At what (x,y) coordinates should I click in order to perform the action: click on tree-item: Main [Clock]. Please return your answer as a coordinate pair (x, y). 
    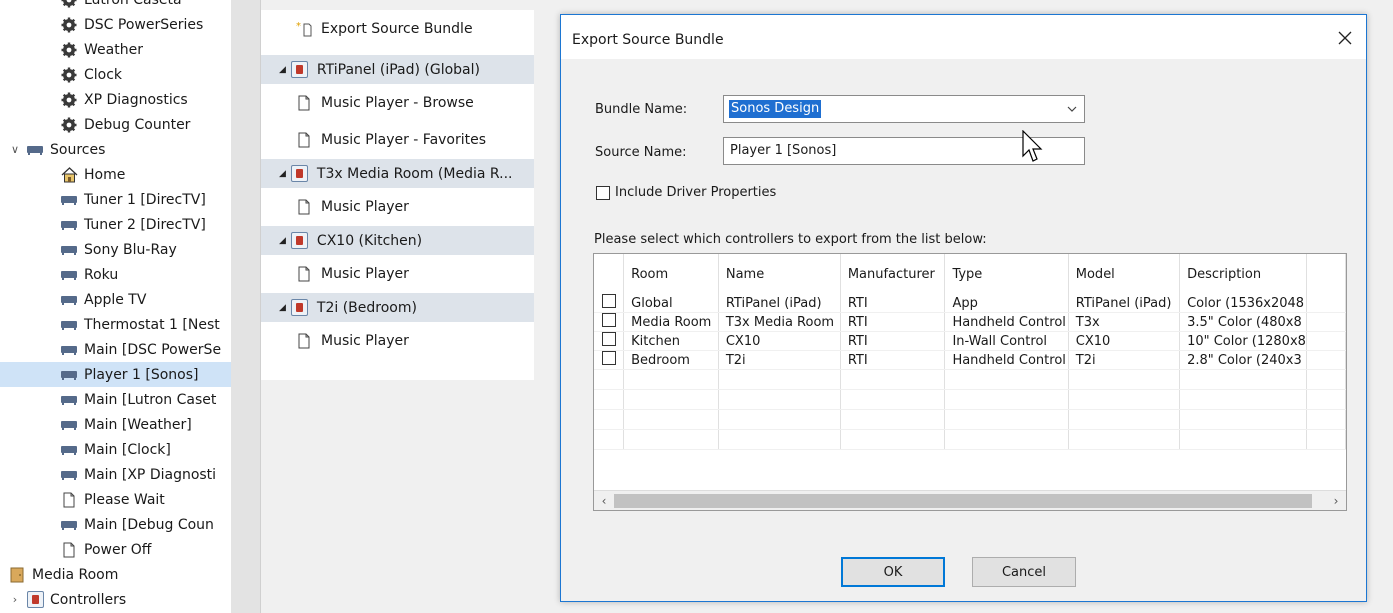
    Looking at the image, I should click on (115, 449).